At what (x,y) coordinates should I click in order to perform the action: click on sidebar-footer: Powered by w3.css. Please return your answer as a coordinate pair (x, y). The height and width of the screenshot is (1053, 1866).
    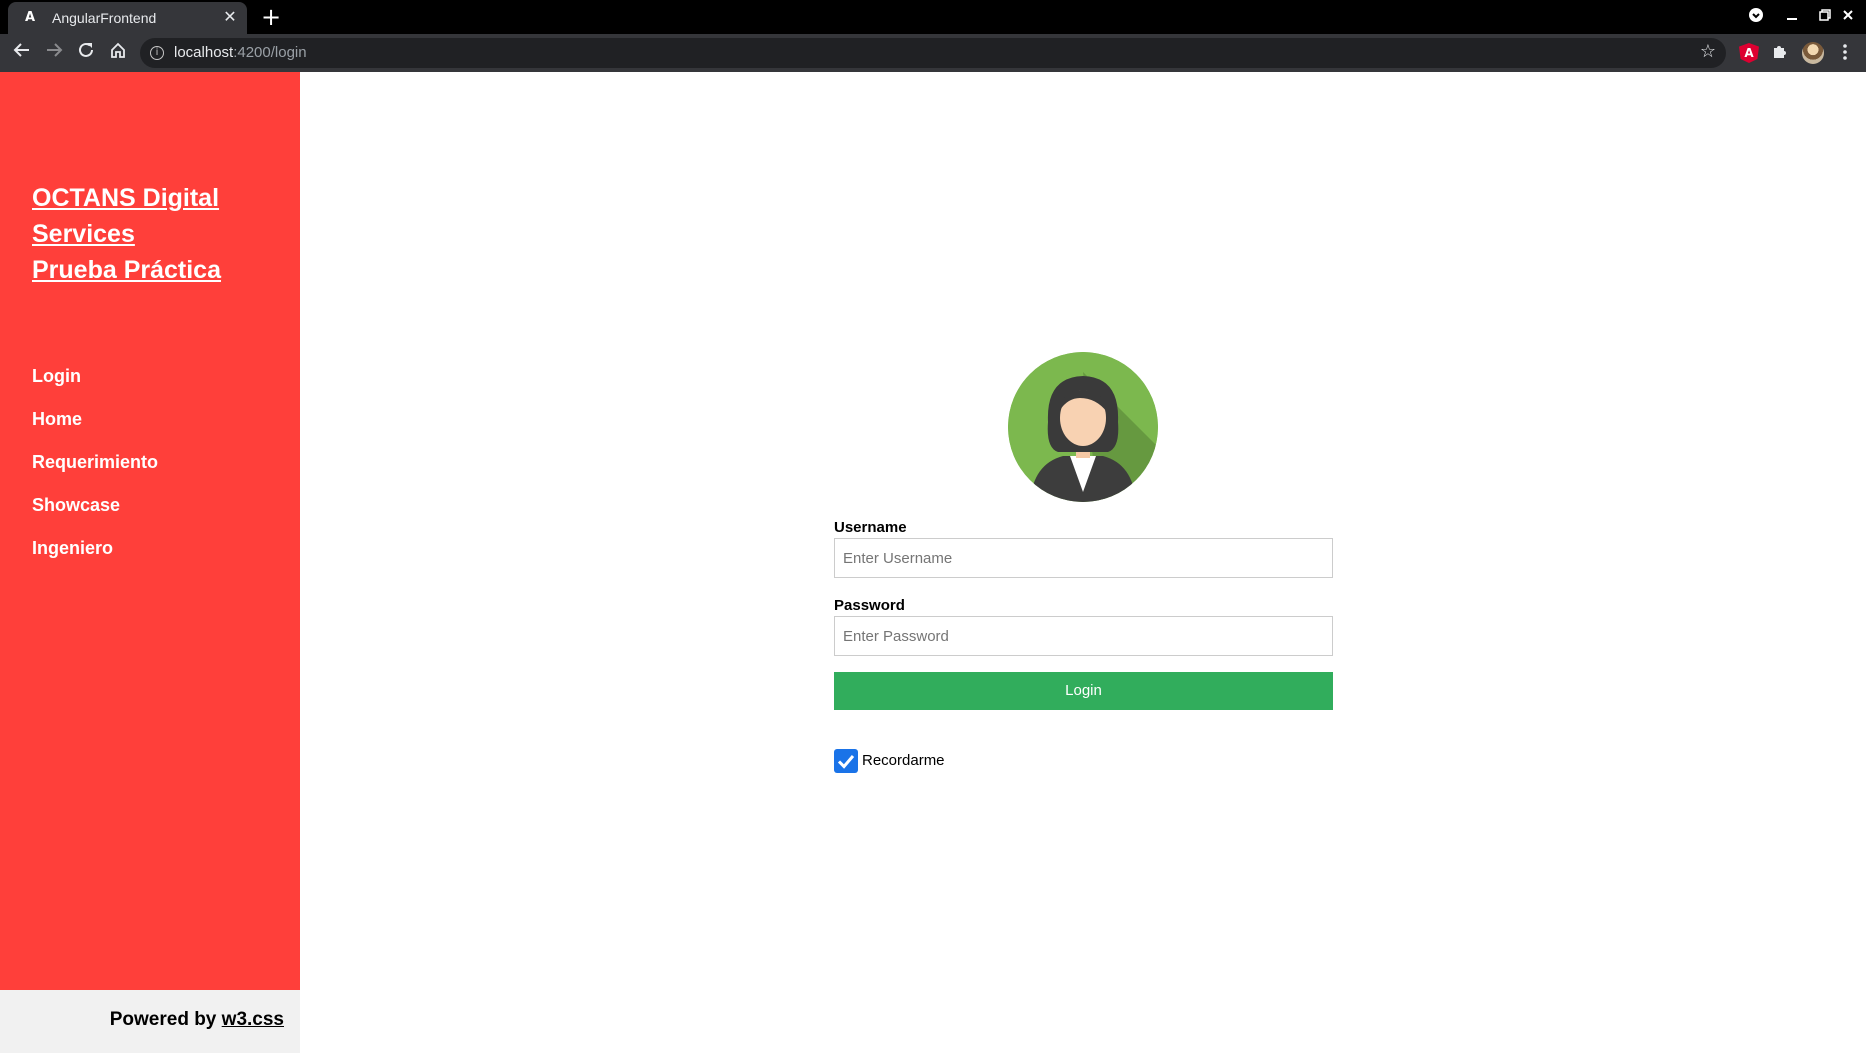
    Looking at the image, I should click on (150, 1021).